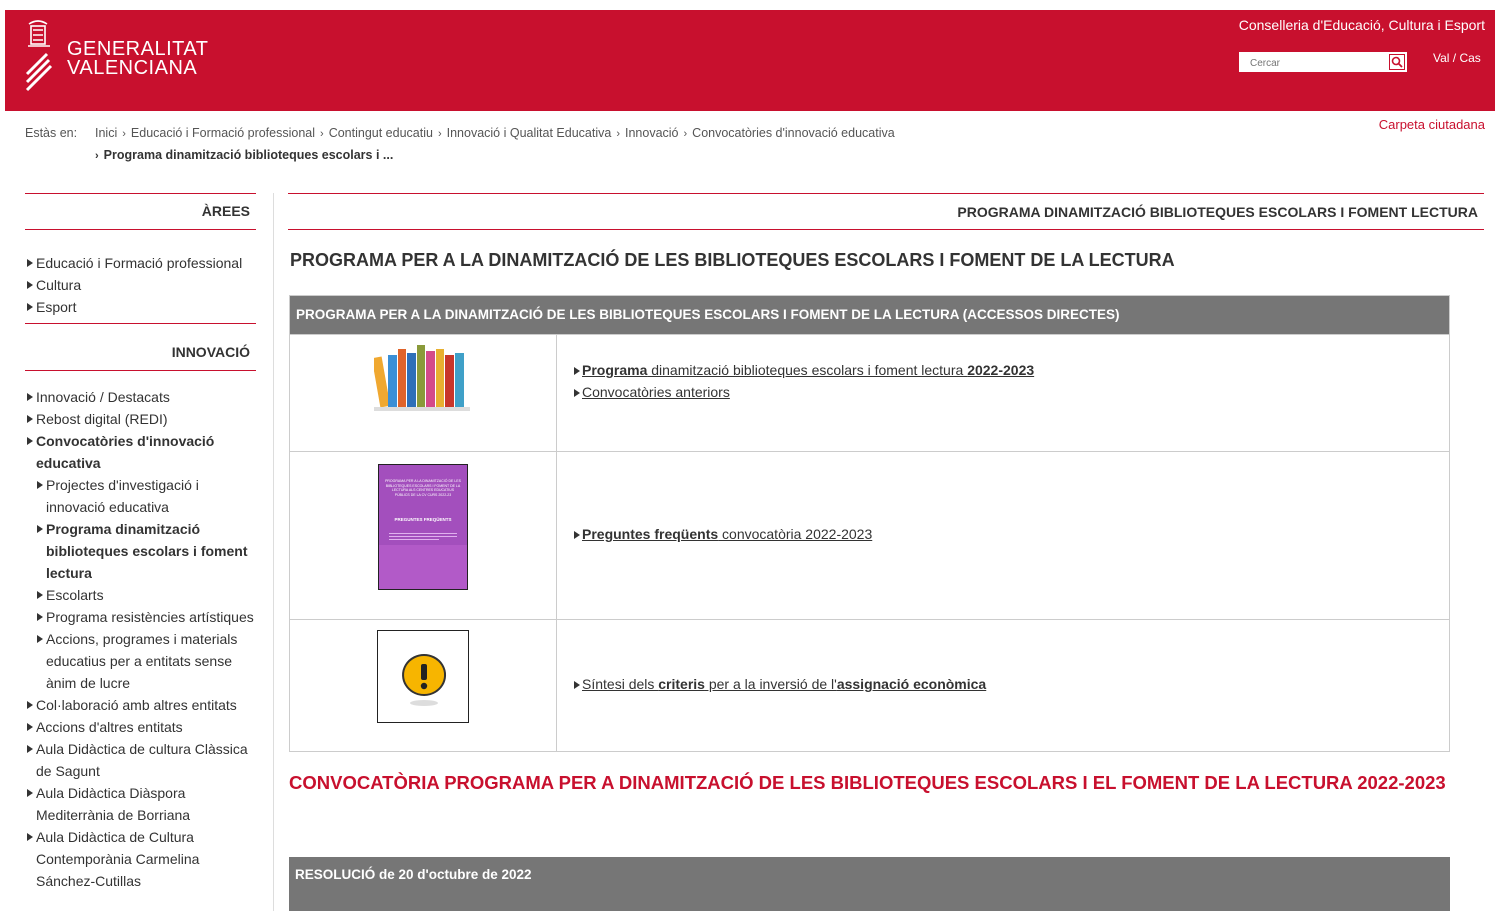  What do you see at coordinates (1317, 63) in the screenshot?
I see `search-input` at bounding box center [1317, 63].